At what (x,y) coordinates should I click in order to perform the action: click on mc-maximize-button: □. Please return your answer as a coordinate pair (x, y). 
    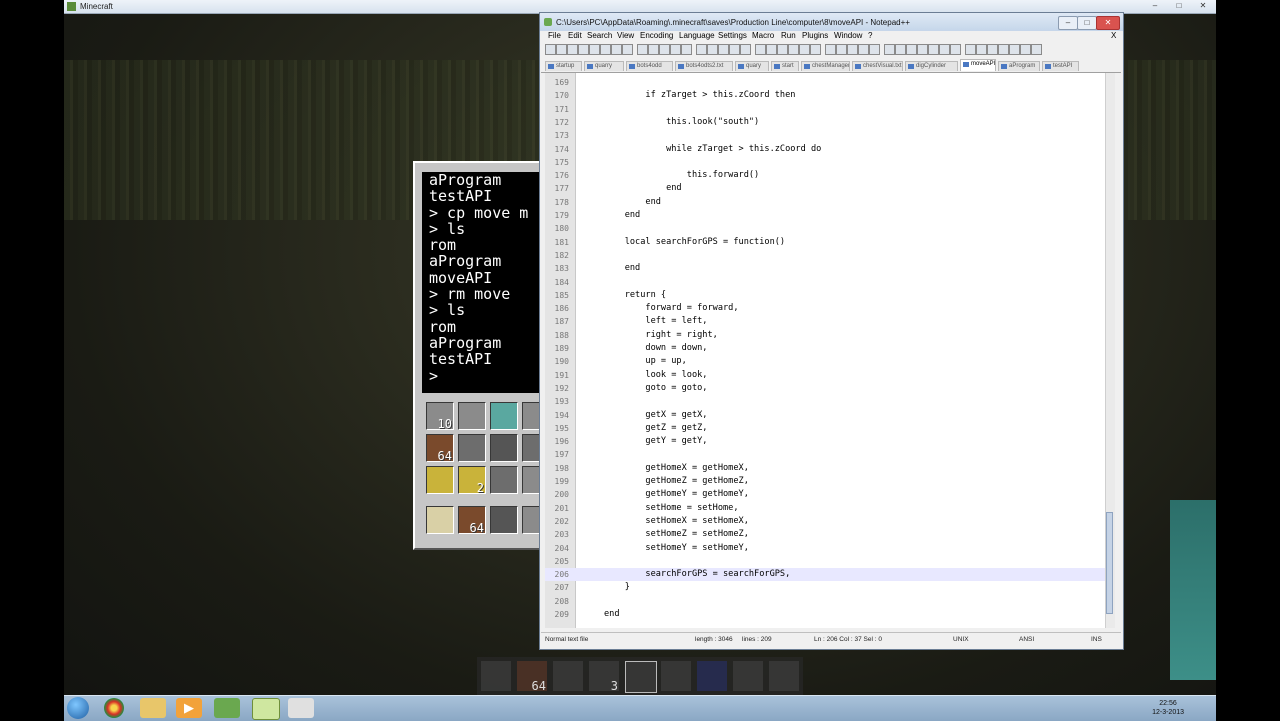
    Looking at the image, I should click on (1179, 6).